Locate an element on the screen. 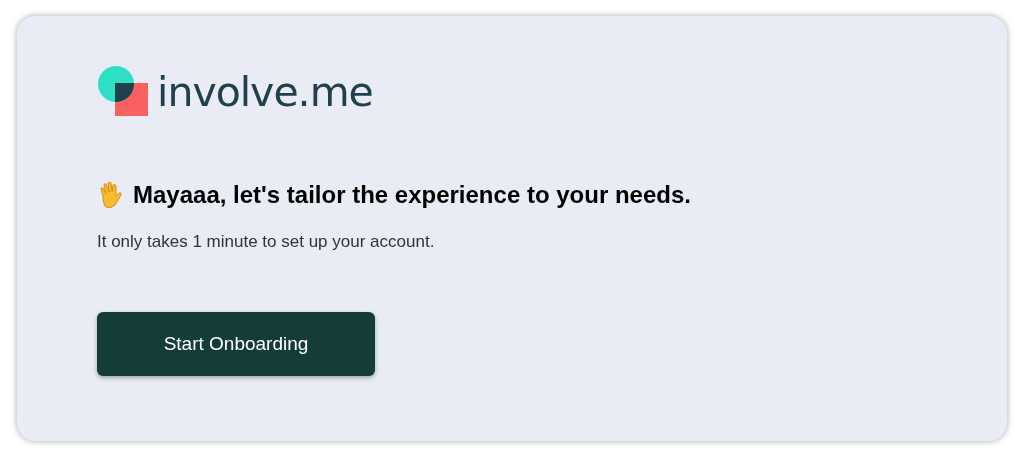 The width and height of the screenshot is (1024, 457). logo-text: involve.me is located at coordinates (265, 92).